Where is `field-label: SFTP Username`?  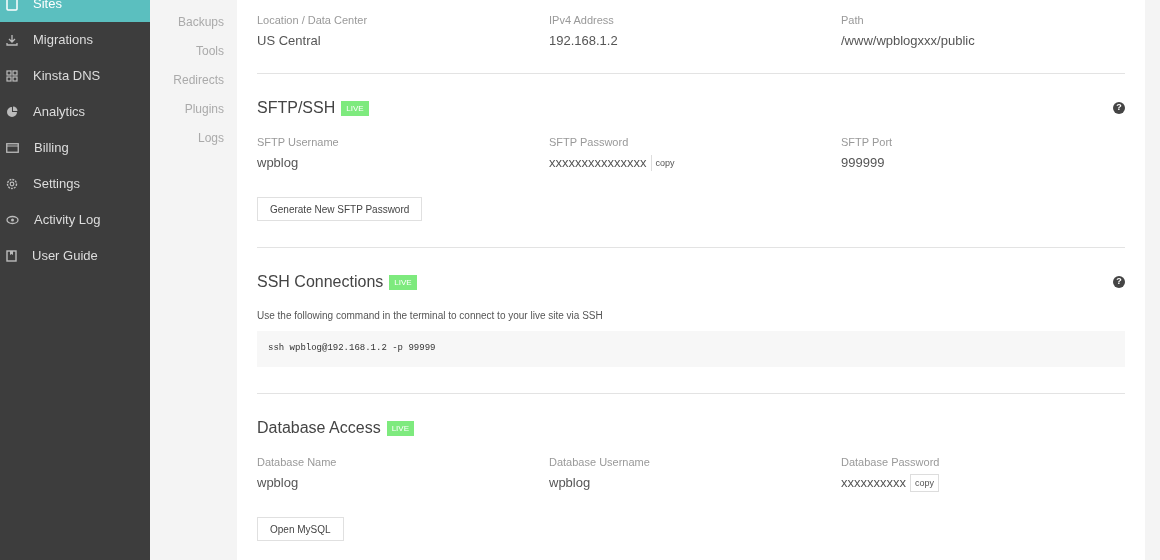 field-label: SFTP Username is located at coordinates (298, 142).